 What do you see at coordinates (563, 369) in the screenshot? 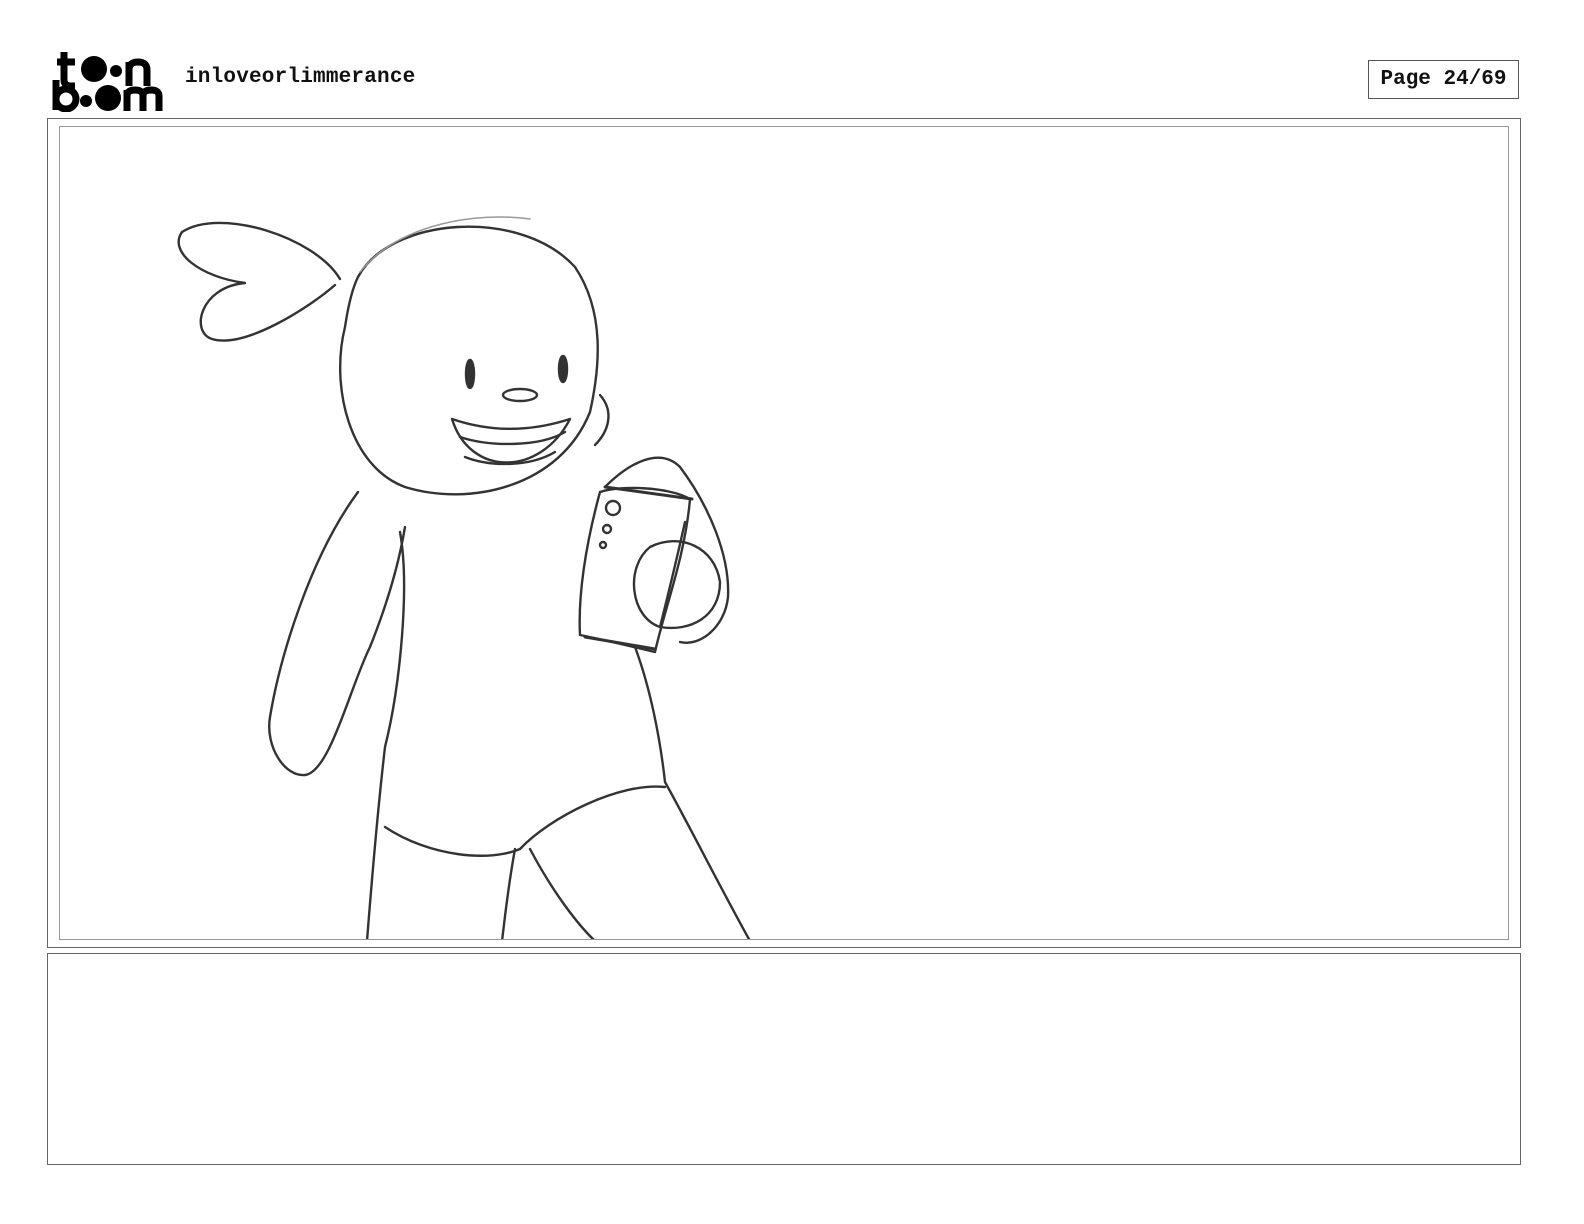
I see `right-eye` at bounding box center [563, 369].